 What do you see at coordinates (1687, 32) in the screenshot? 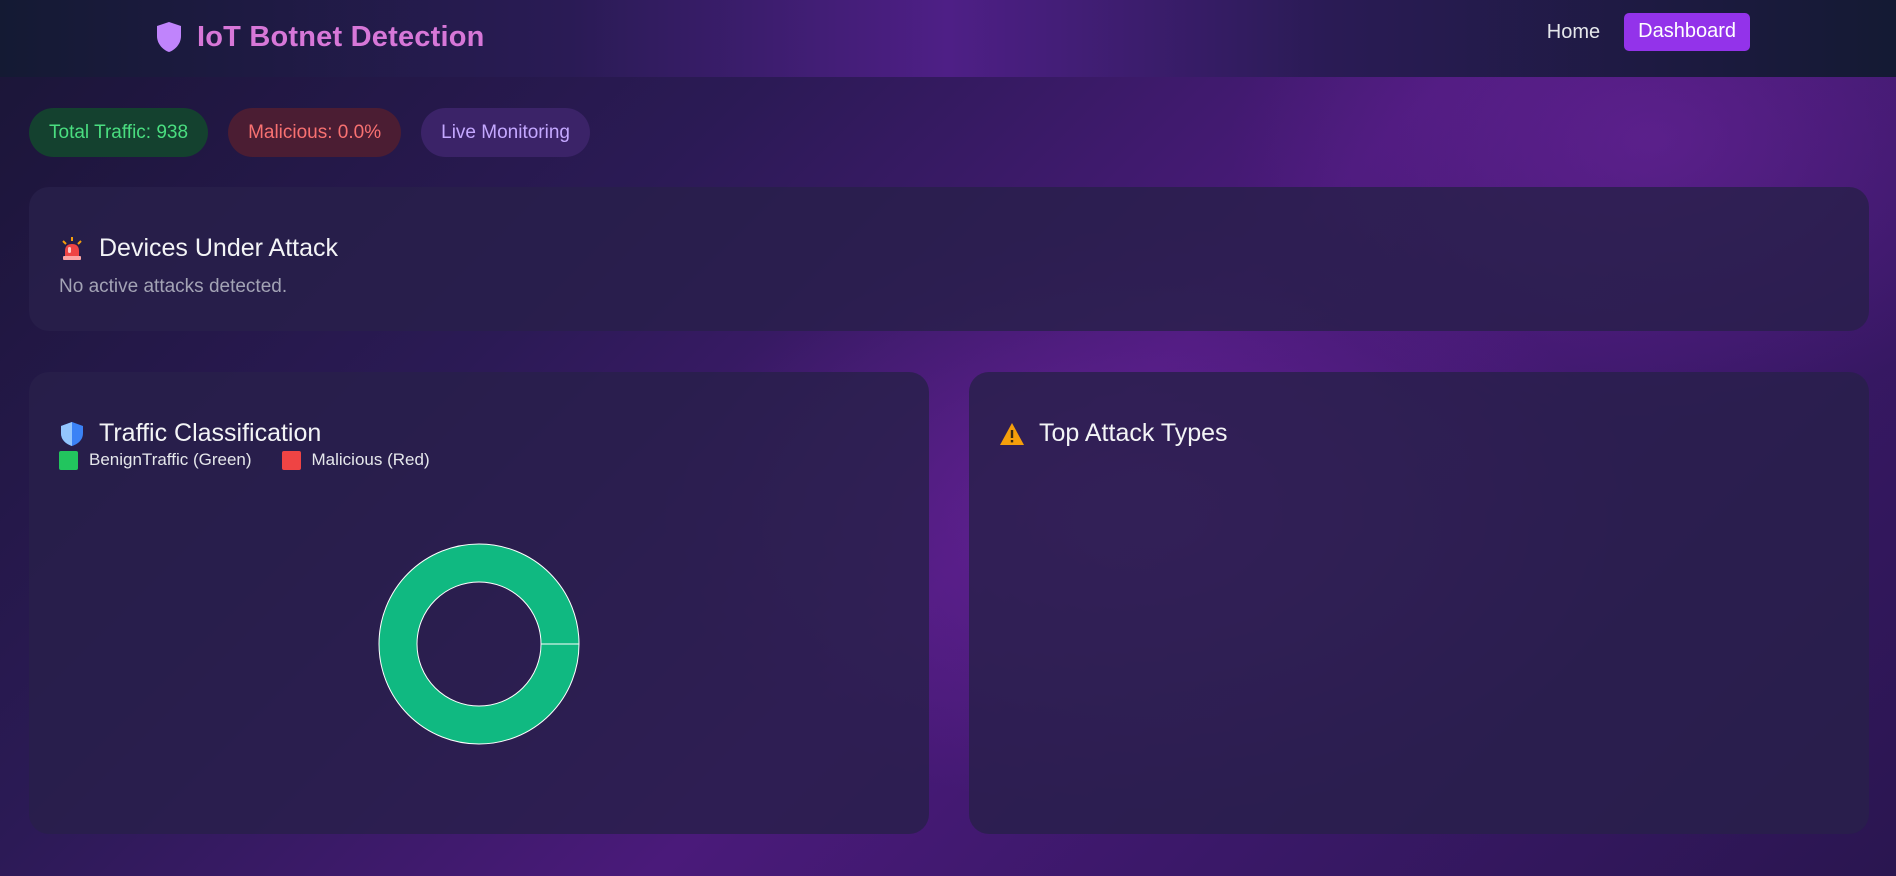
I see `nav-dashboard-button: Dashboard` at bounding box center [1687, 32].